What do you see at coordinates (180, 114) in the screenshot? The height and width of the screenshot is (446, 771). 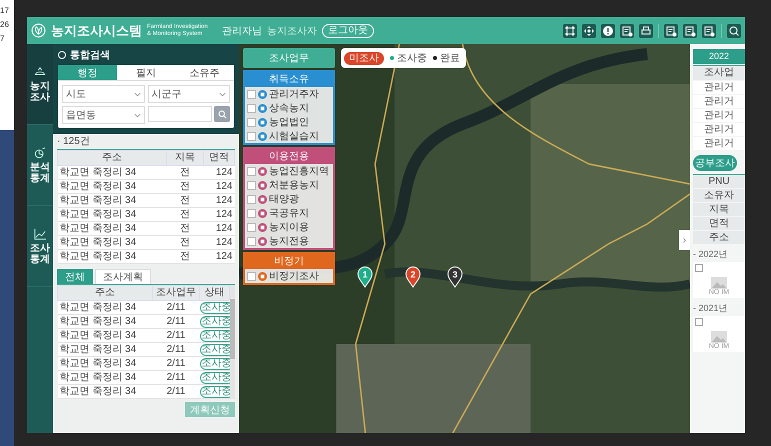 I see `search-input` at bounding box center [180, 114].